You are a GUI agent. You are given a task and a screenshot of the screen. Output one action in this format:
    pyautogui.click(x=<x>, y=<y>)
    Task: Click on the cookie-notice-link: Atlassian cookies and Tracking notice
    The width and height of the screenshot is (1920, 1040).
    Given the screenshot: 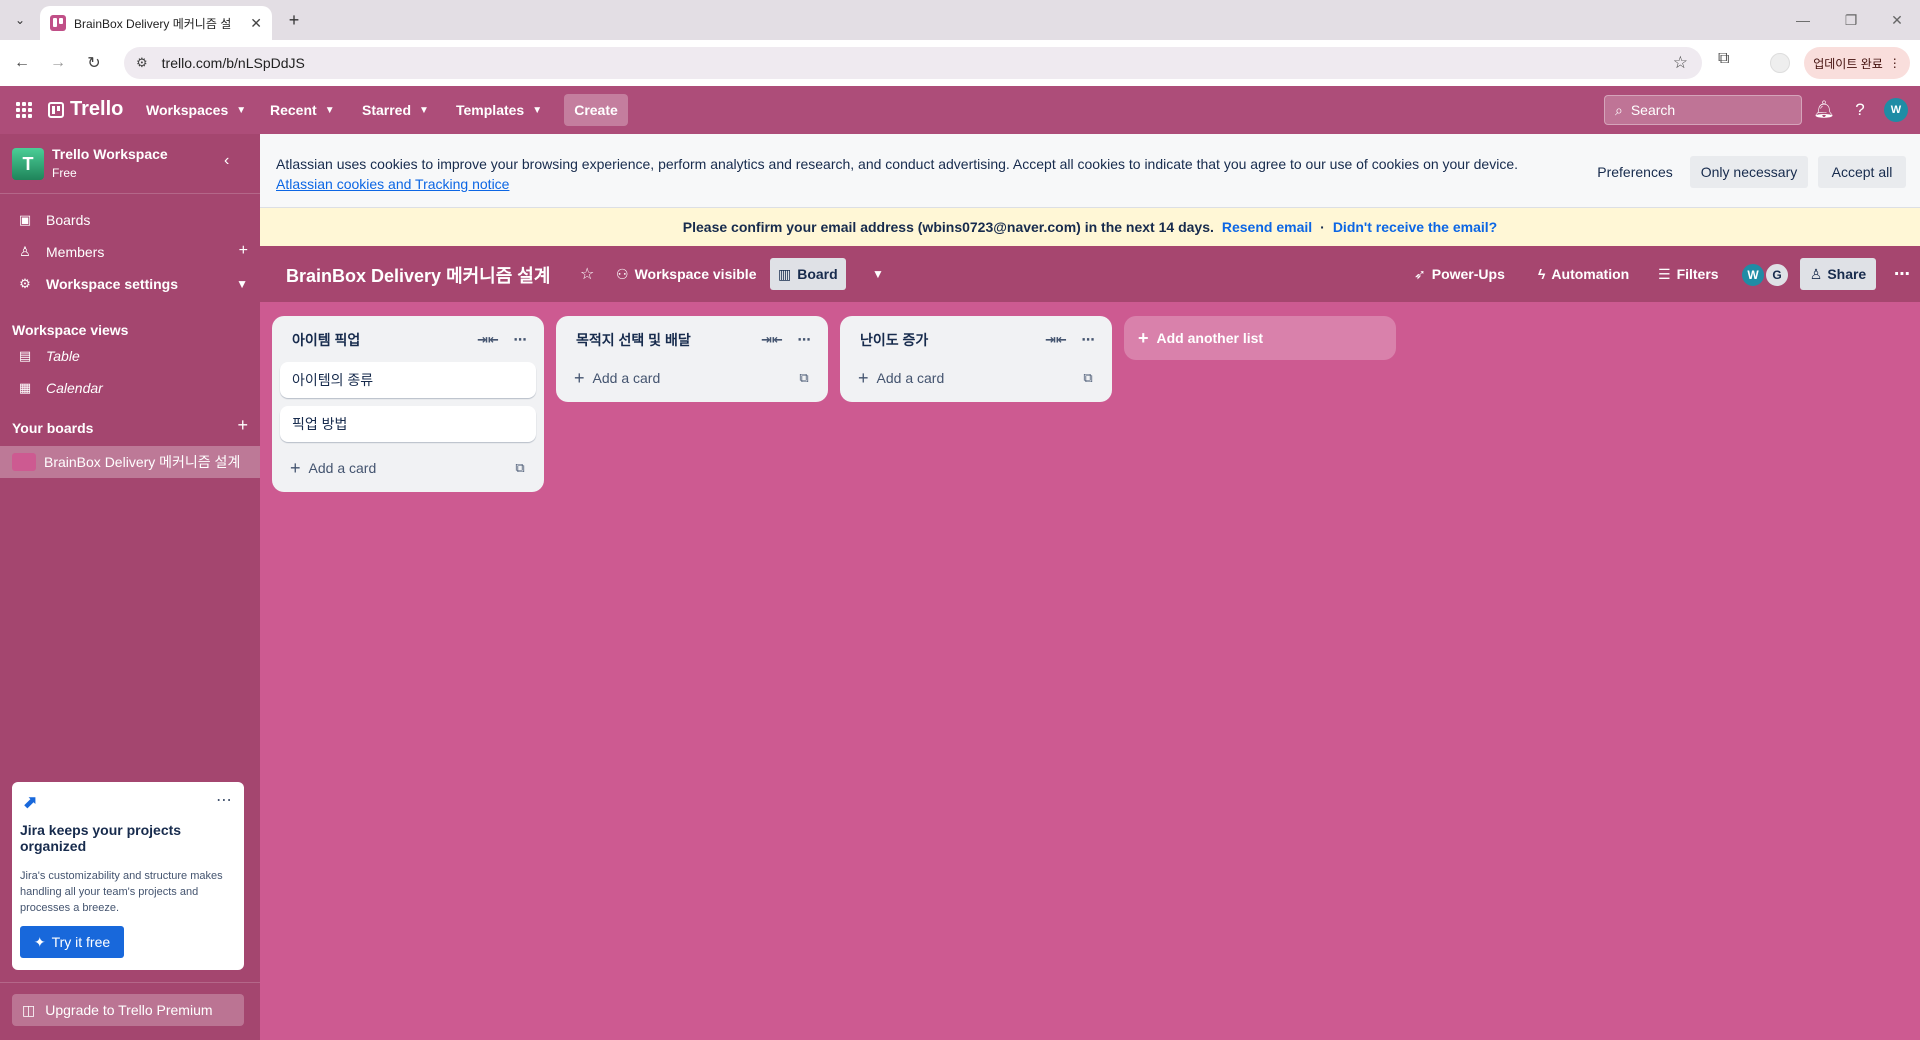 What is the action you would take?
    pyautogui.click(x=392, y=184)
    